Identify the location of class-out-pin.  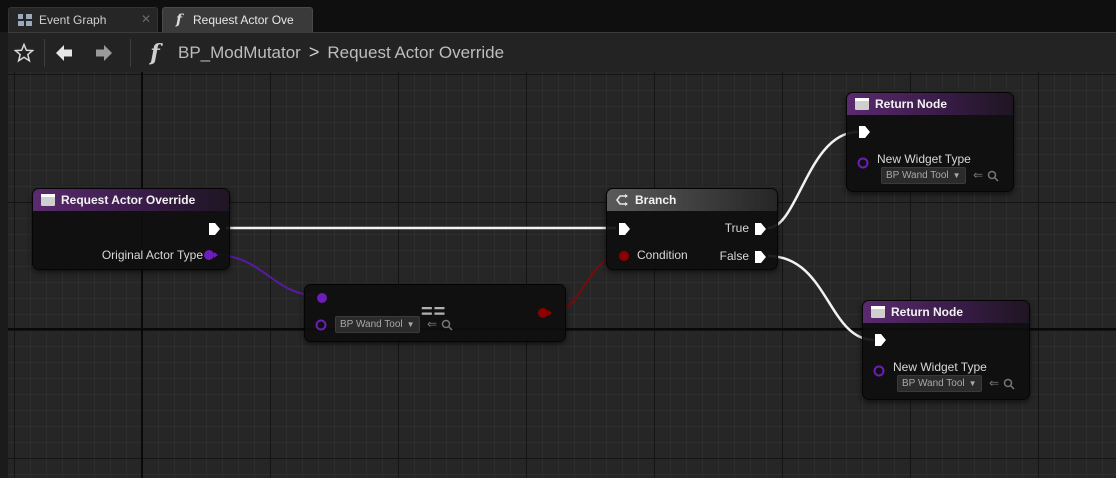
(211, 255).